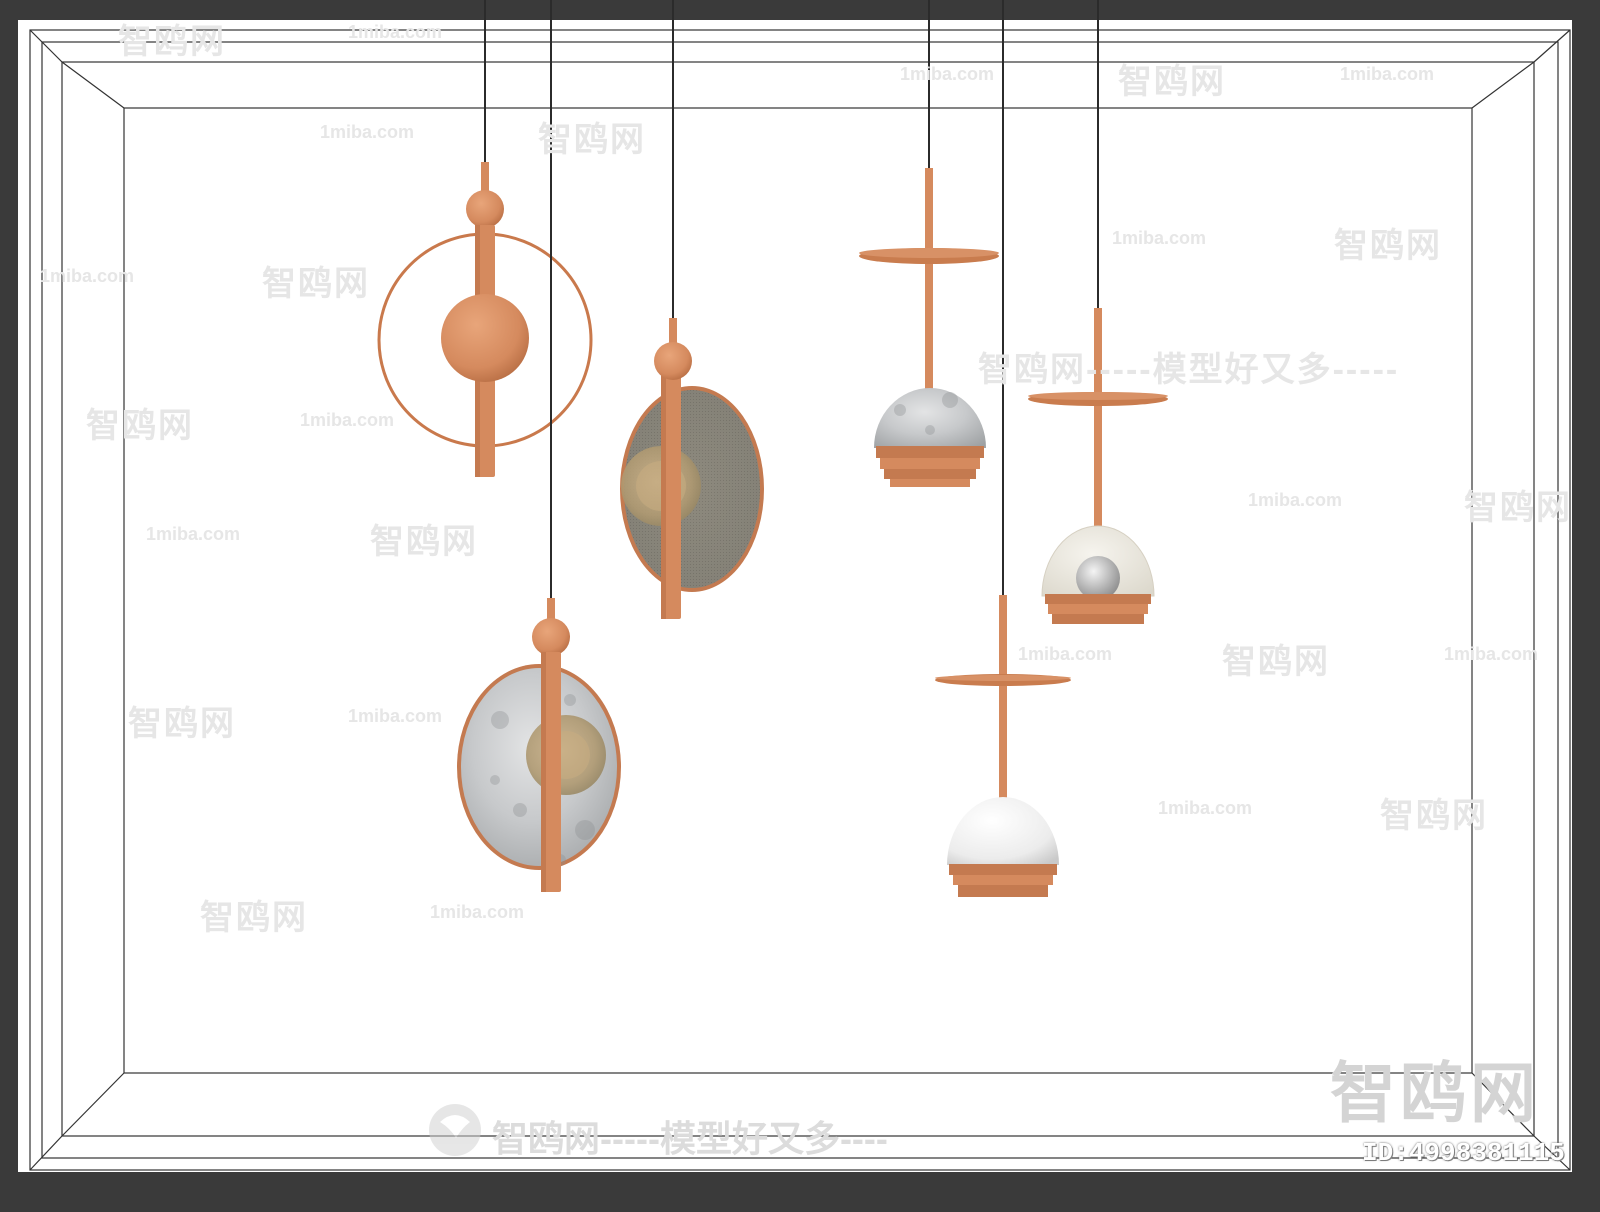  I want to click on center-sphere, so click(485, 338).